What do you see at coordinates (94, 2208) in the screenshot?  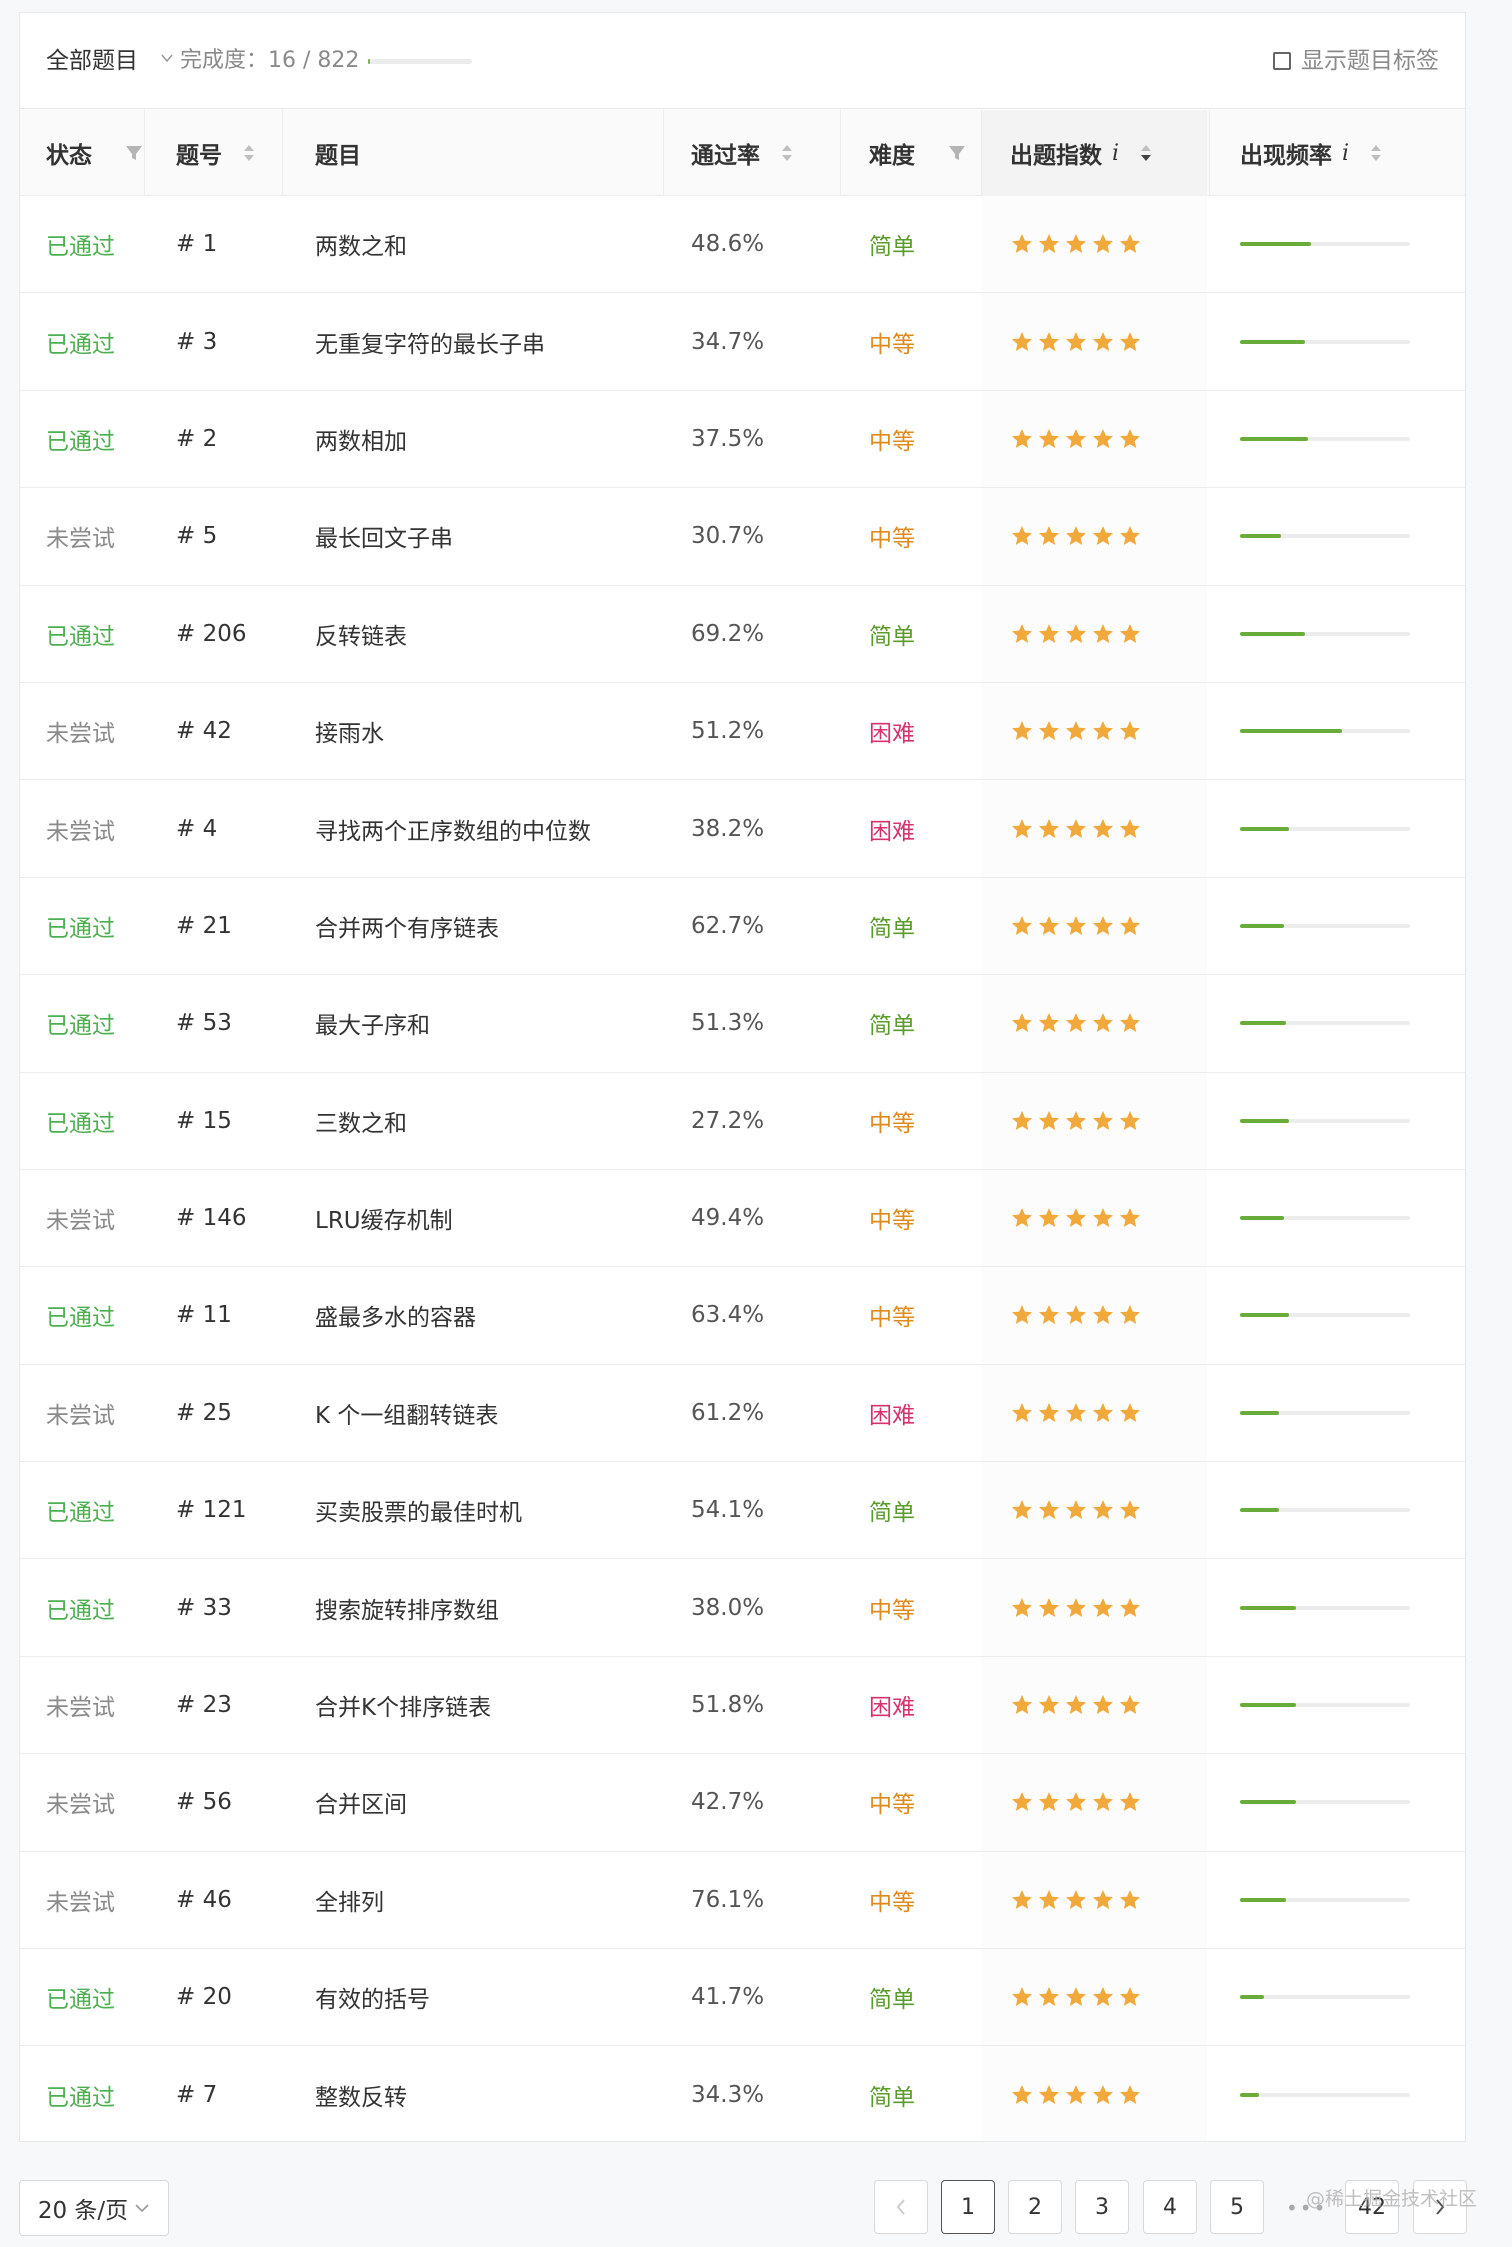 I see `page-size-select: 20 条/页` at bounding box center [94, 2208].